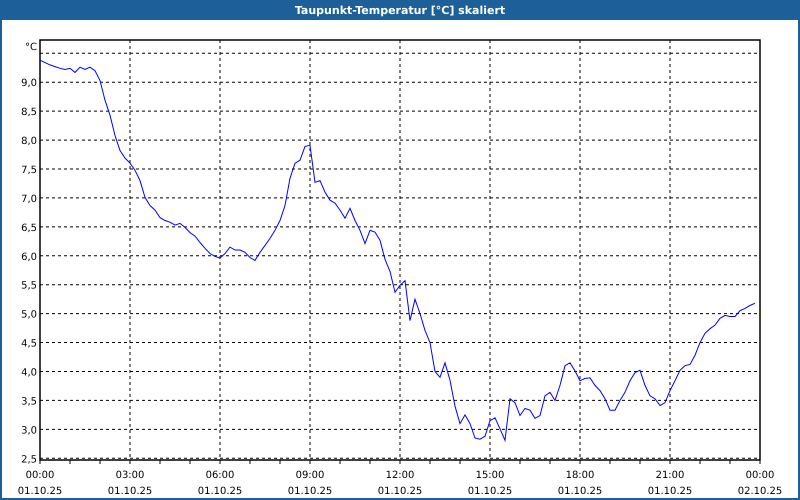 This screenshot has height=500, width=800. What do you see at coordinates (29, 228) in the screenshot?
I see `y-tick-label: 6,5` at bounding box center [29, 228].